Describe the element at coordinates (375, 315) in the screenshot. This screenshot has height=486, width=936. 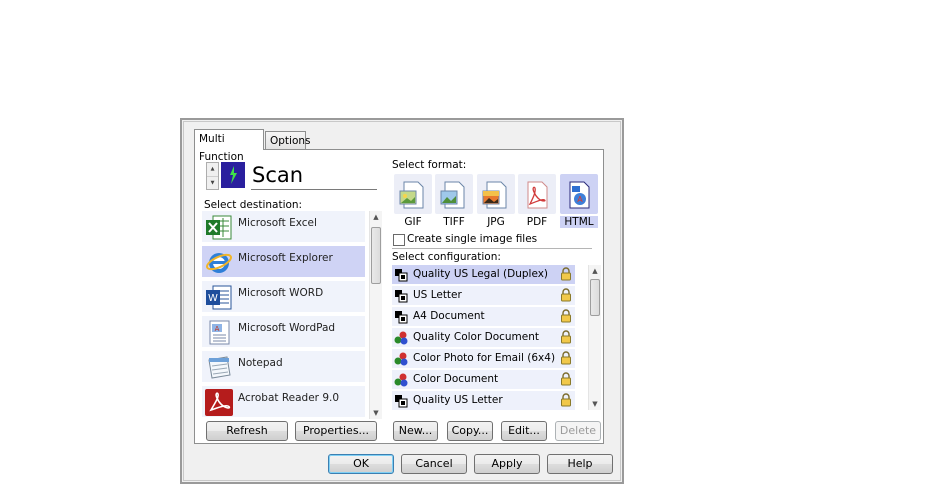
I see `destination-scrollbar: ▲ ▼` at that location.